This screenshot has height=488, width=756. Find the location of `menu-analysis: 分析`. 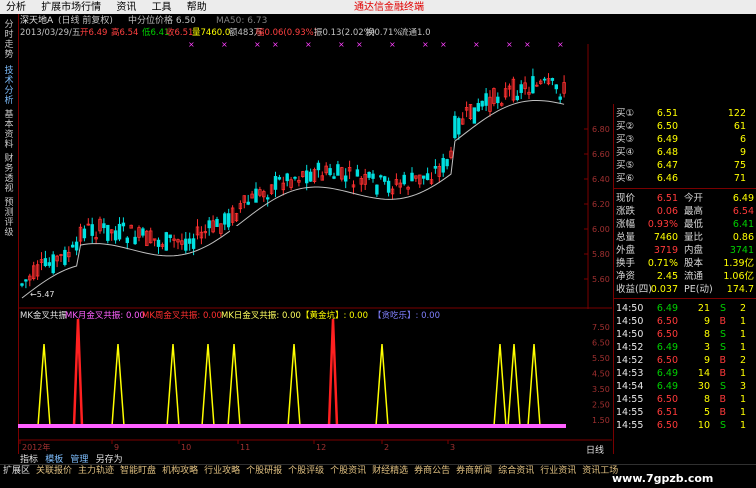

menu-analysis: 分析 is located at coordinates (16, 7).